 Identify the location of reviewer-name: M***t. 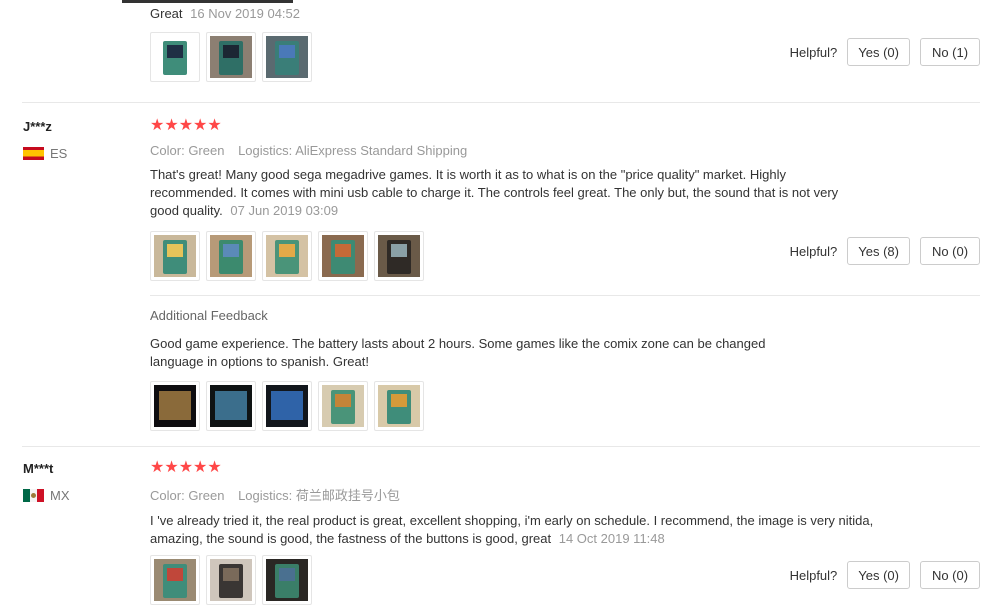
(38, 468).